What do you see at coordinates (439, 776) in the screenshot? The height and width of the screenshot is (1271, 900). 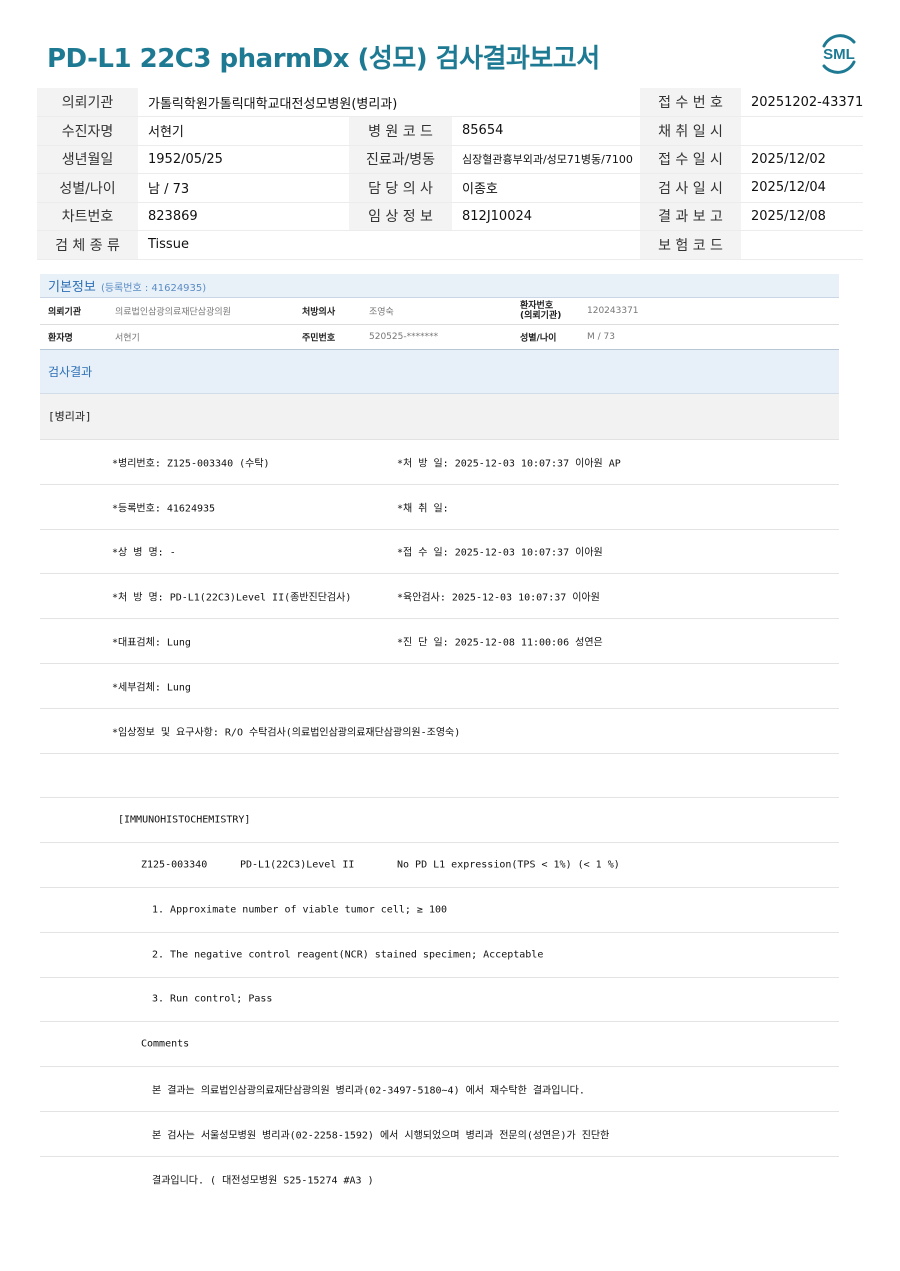 I see `result-line-blank` at bounding box center [439, 776].